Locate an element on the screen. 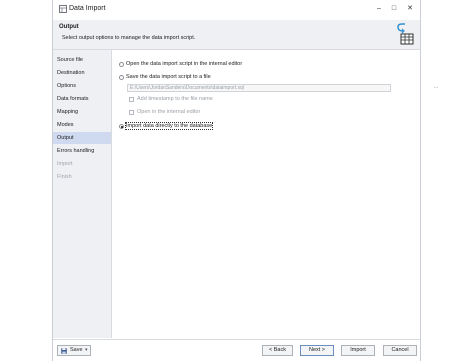  next-button: Next > is located at coordinates (317, 350).